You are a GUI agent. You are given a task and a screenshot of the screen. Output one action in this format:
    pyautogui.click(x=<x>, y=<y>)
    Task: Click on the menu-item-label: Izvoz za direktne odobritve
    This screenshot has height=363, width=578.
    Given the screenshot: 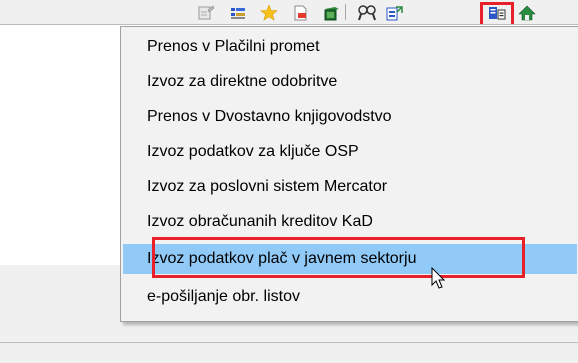 What is the action you would take?
    pyautogui.click(x=242, y=81)
    